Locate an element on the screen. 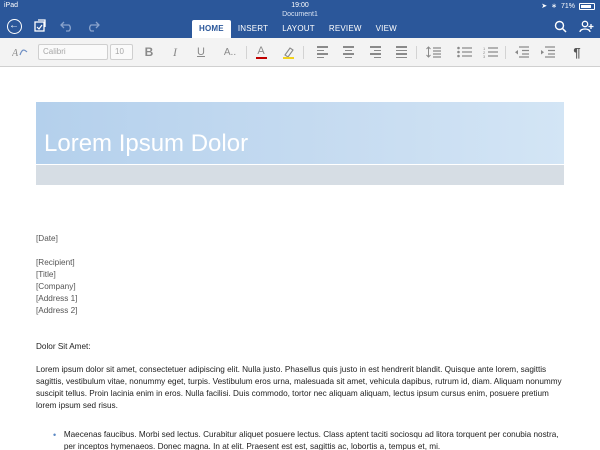 This screenshot has width=600, height=450. salutation: Dolor Sit Amet: is located at coordinates (63, 347).